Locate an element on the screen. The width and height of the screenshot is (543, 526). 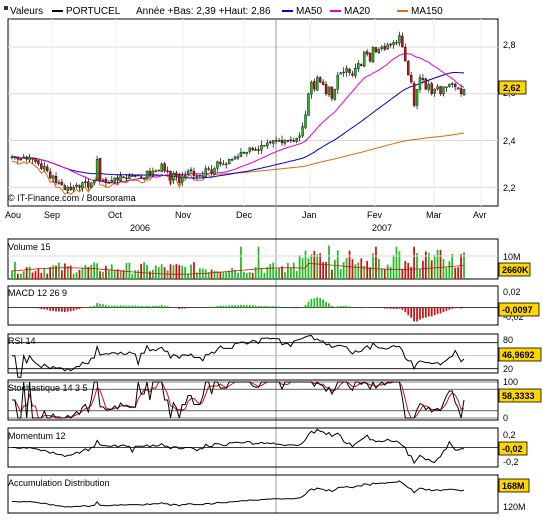
rsi-line is located at coordinates (238, 357).